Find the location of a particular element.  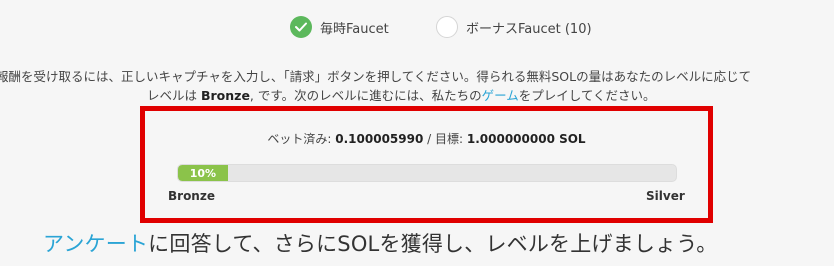

radio-empty-icon is located at coordinates (447, 27).